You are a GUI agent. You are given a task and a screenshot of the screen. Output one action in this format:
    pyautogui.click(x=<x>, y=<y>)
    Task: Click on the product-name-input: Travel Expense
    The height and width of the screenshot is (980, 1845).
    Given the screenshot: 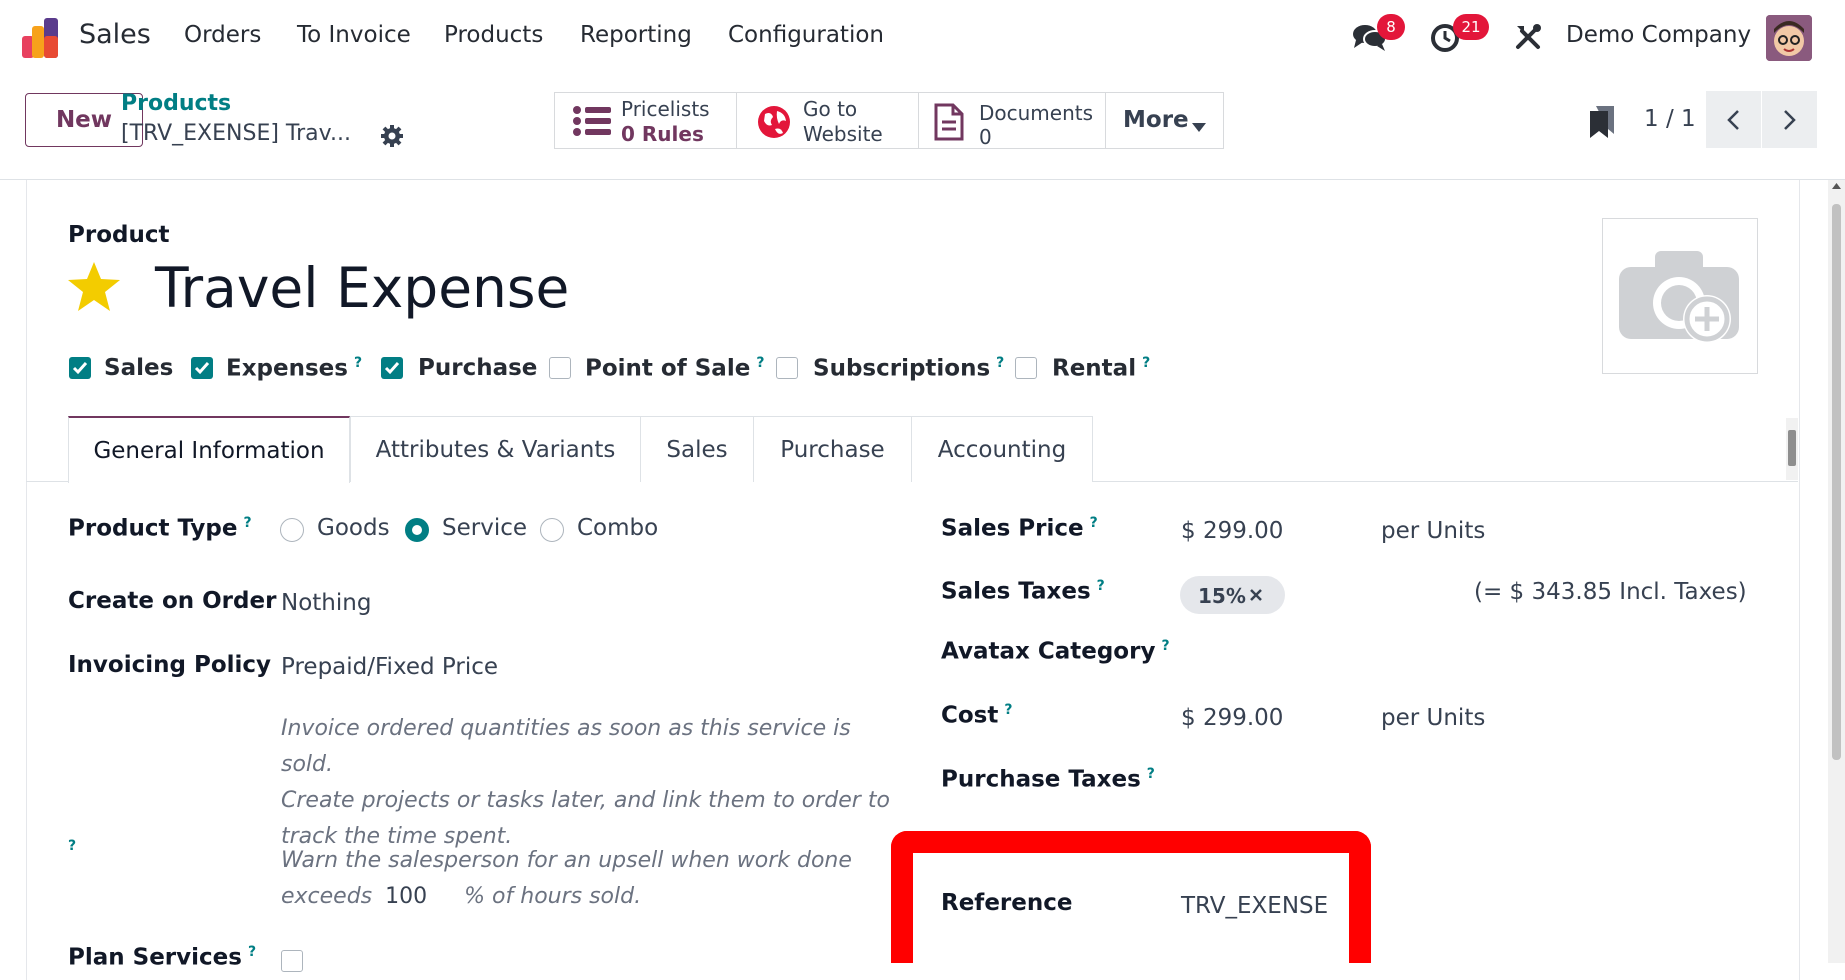 What is the action you would take?
    pyautogui.click(x=362, y=288)
    